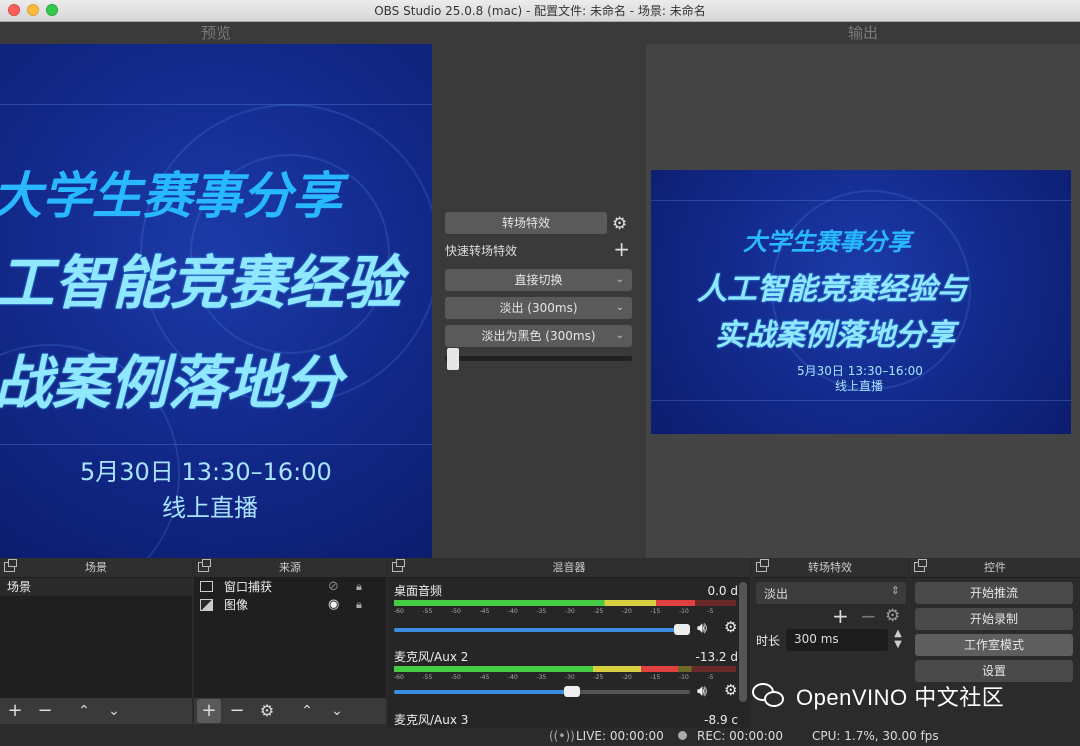 This screenshot has width=1080, height=746. What do you see at coordinates (307, 711) in the screenshot?
I see `move-source-up-button: ⌃` at bounding box center [307, 711].